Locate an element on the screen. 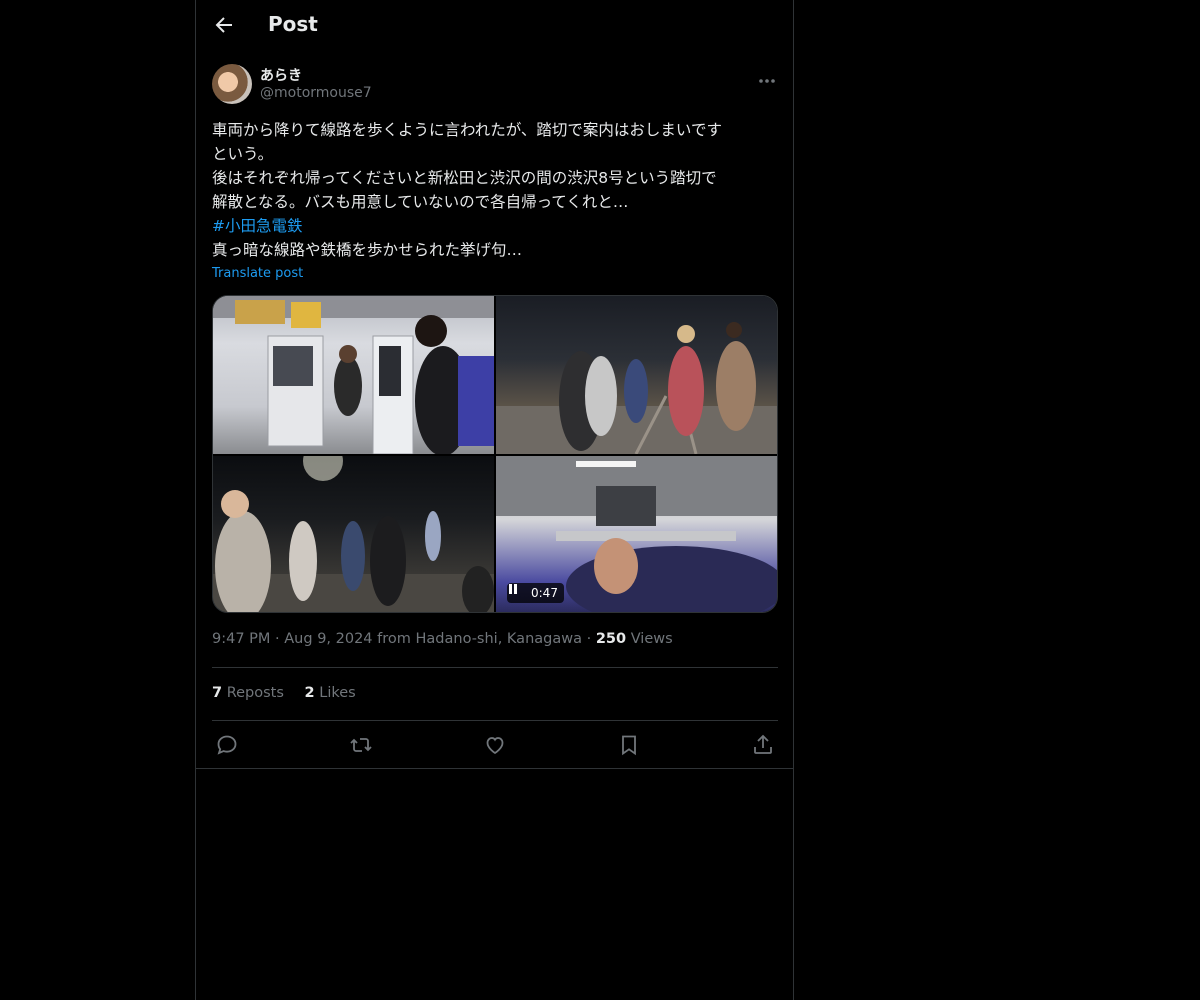  ellipsis-icon is located at coordinates (767, 81).